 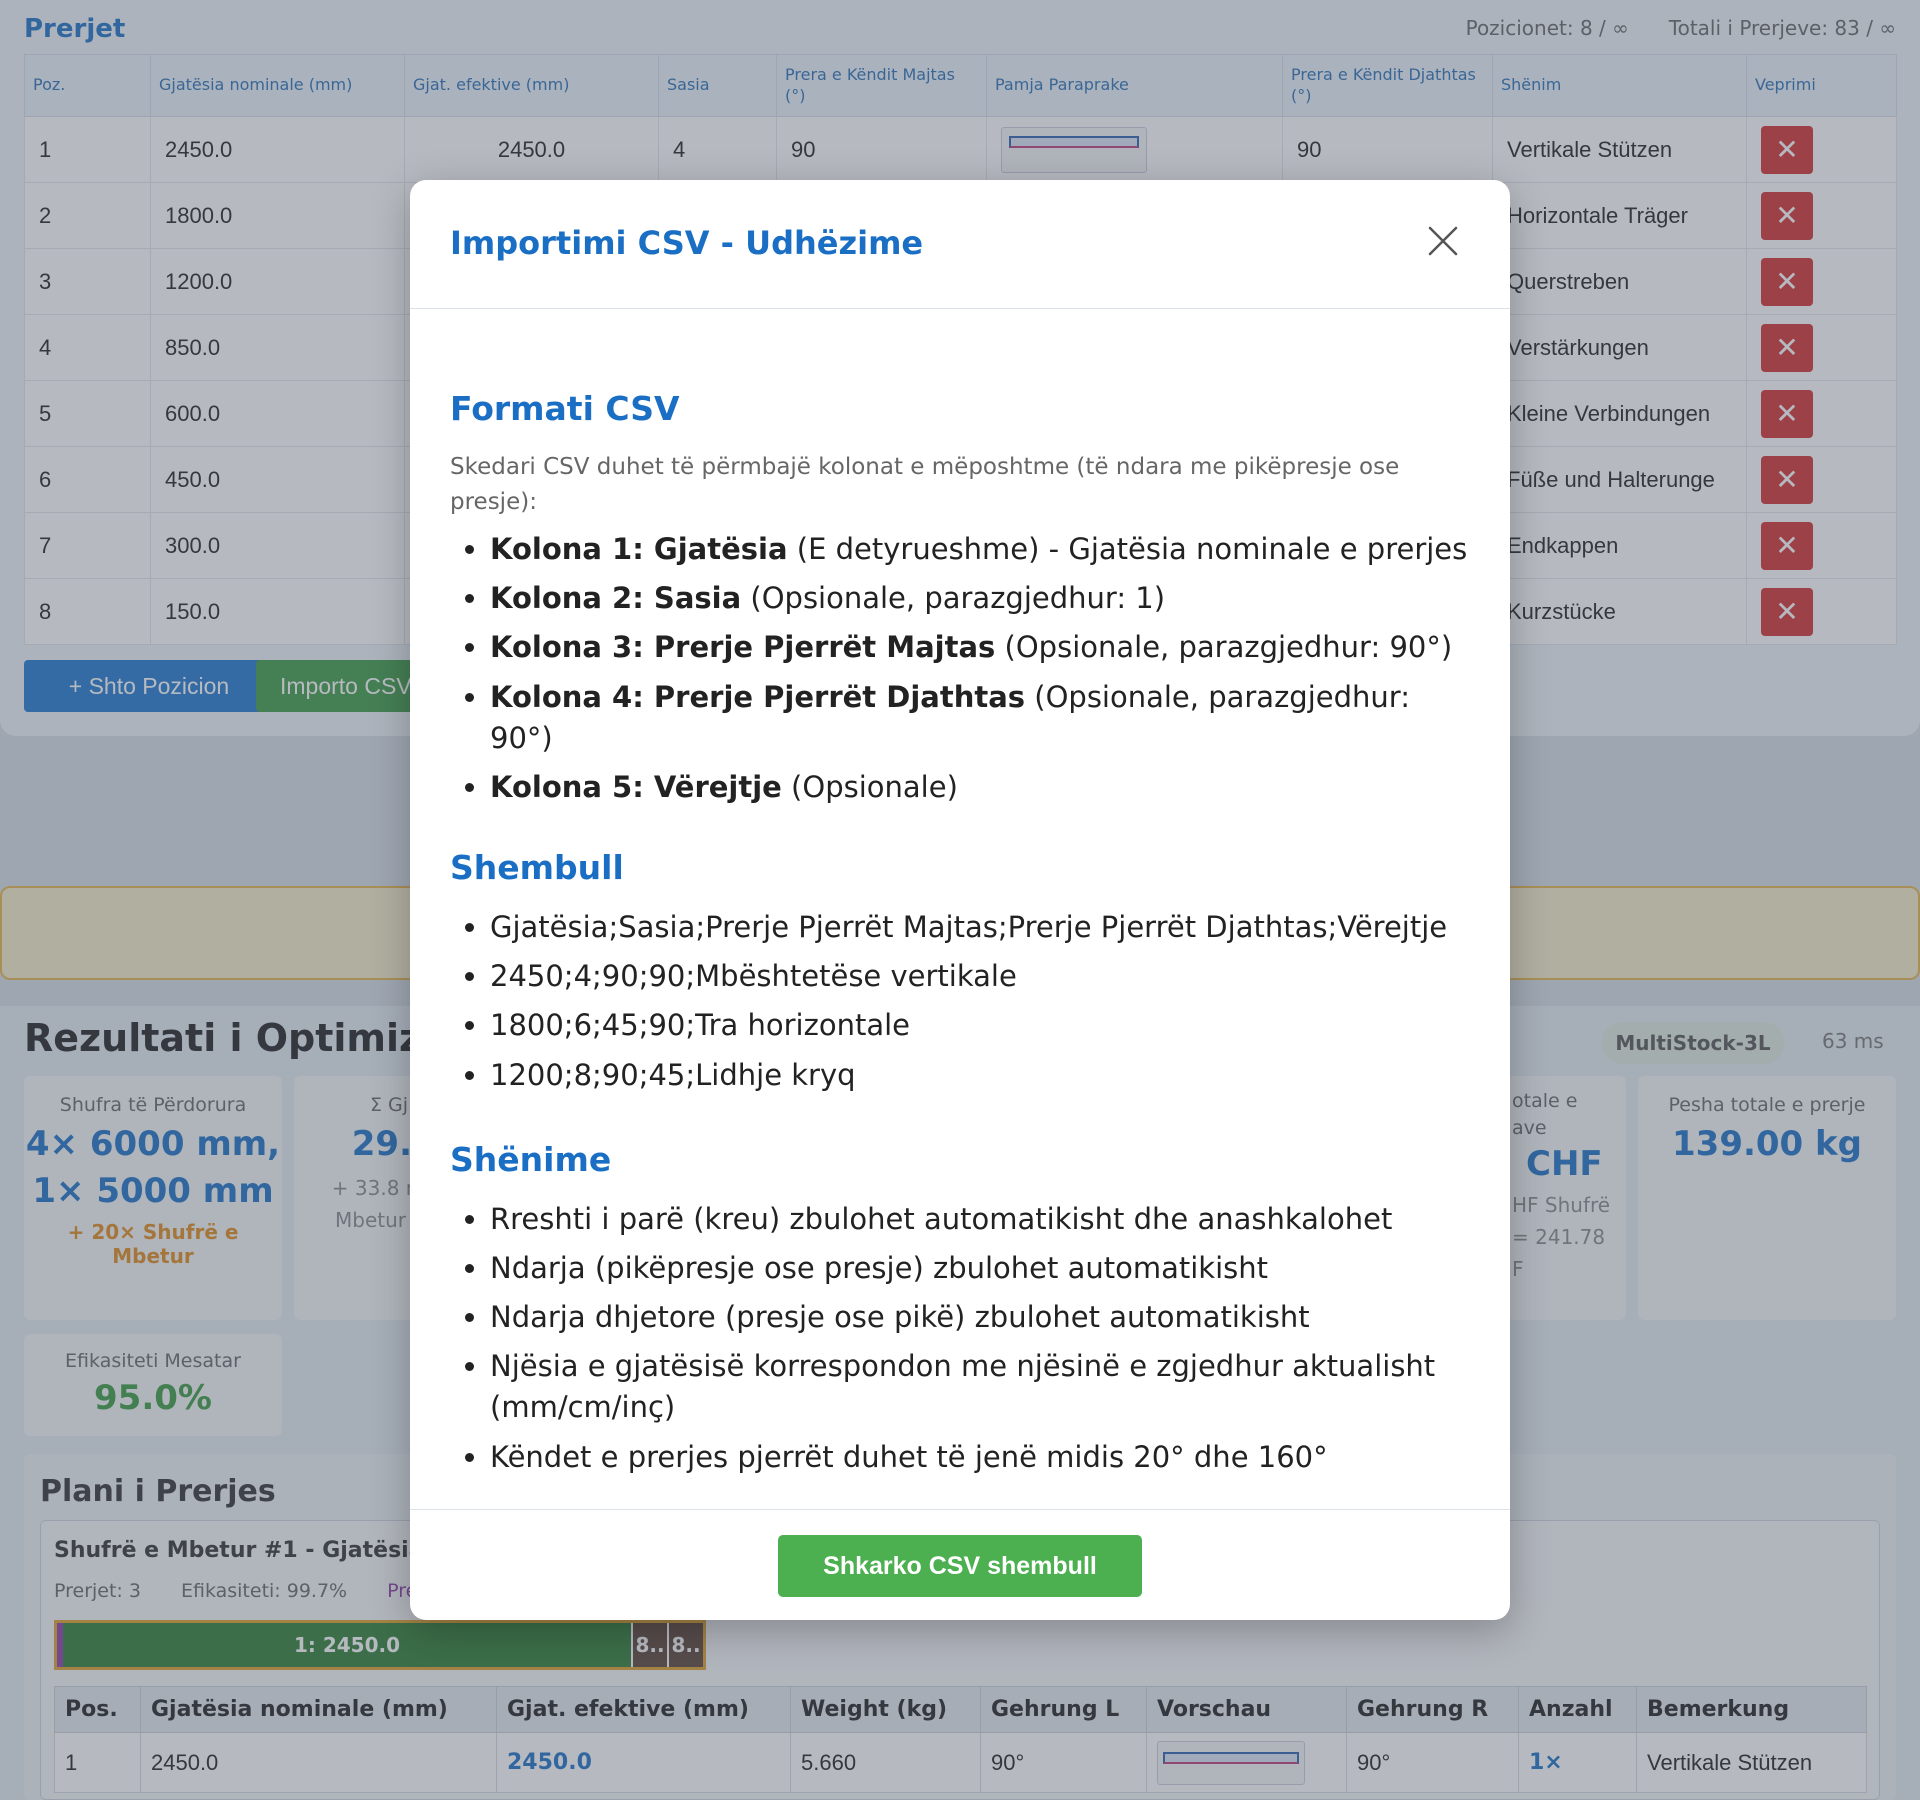 What do you see at coordinates (869, 786) in the screenshot?
I see `column-desc: (Opsionale)` at bounding box center [869, 786].